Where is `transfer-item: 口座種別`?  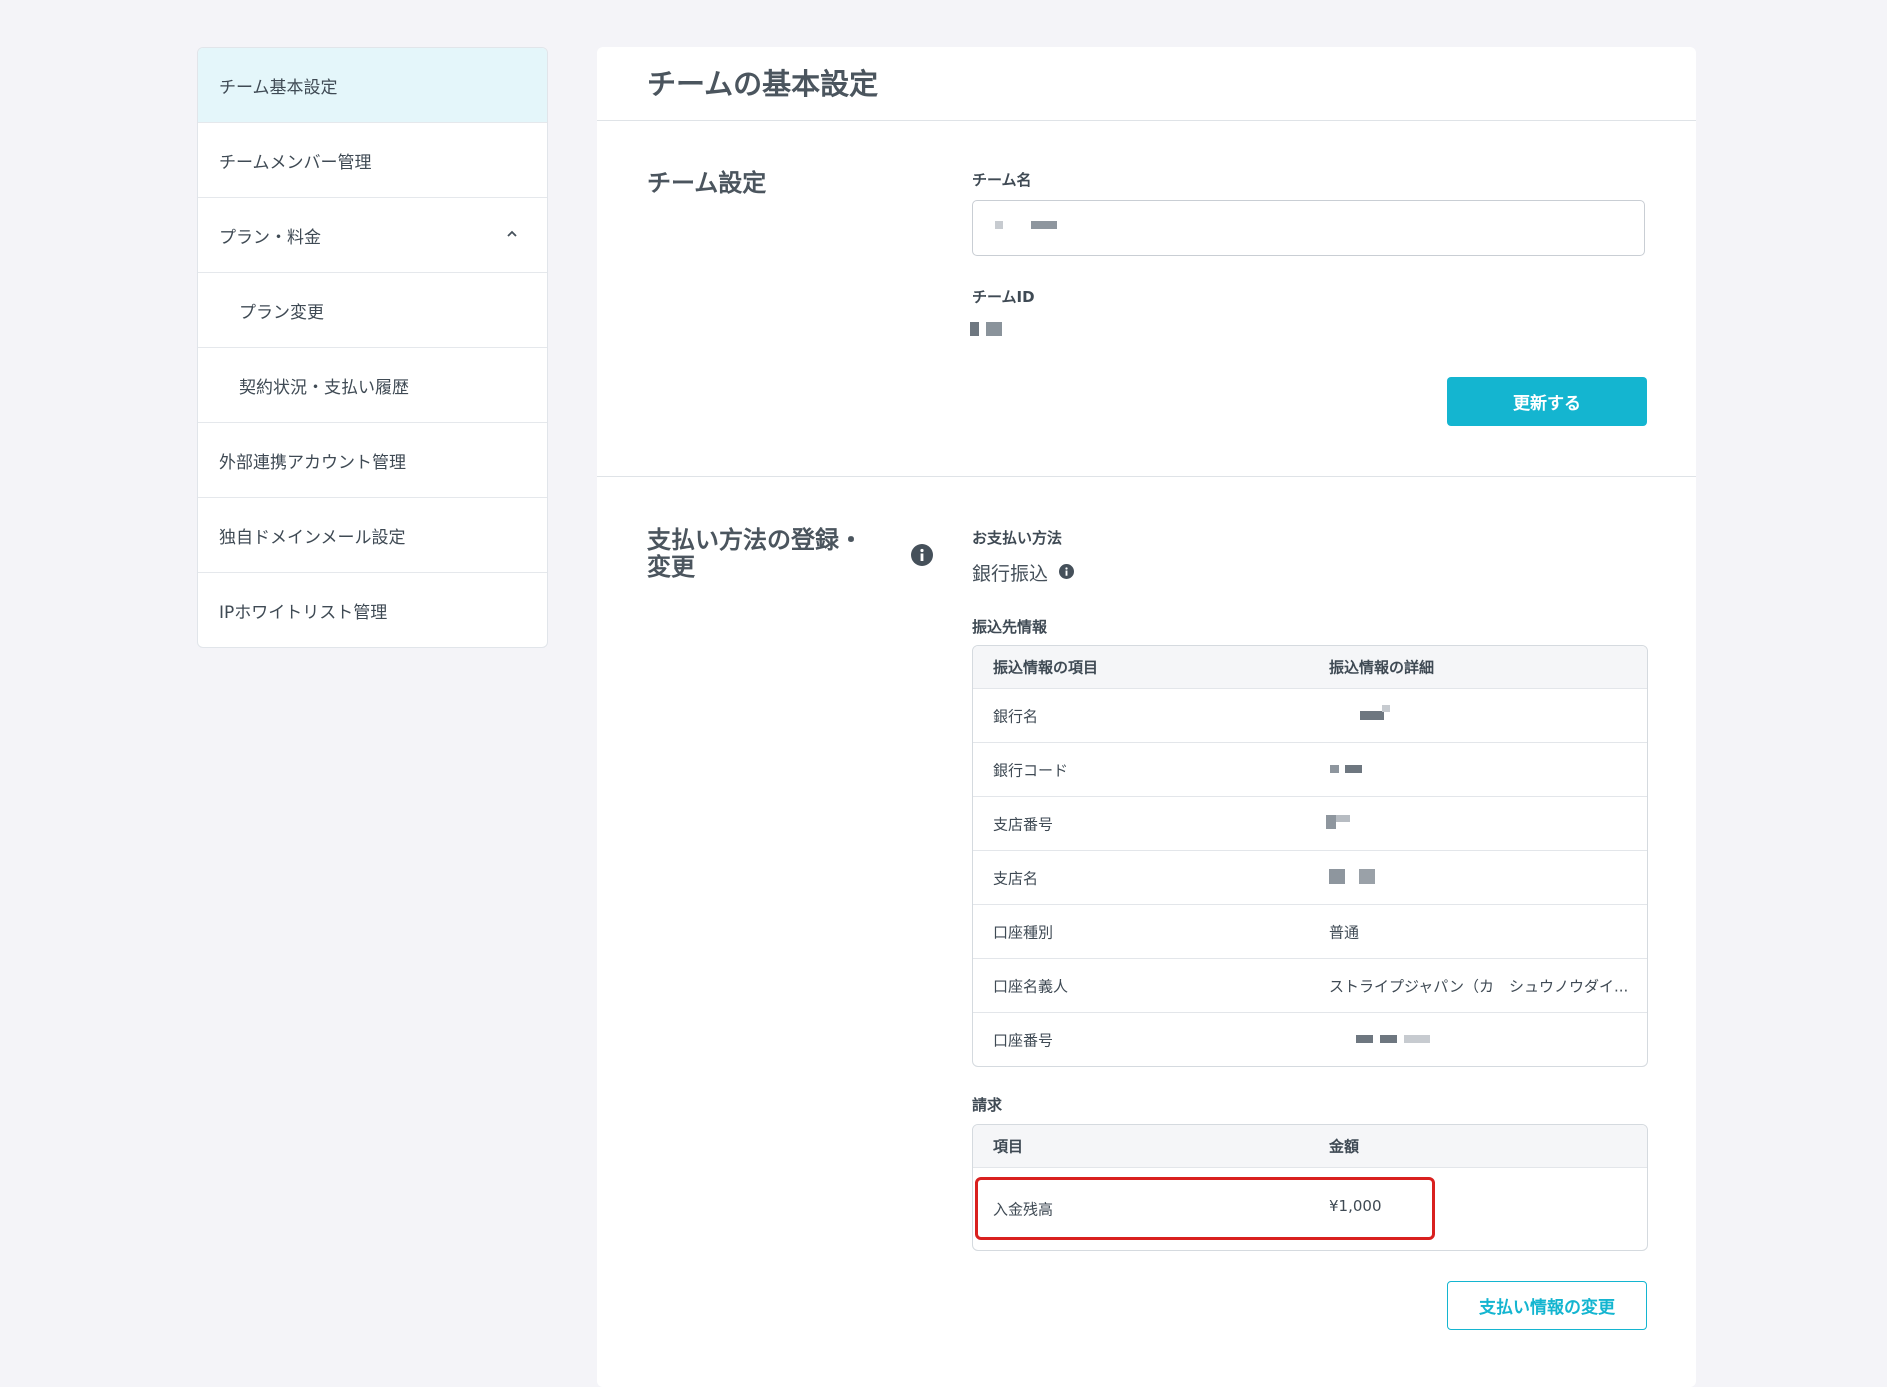
transfer-item: 口座種別 is located at coordinates (1023, 932).